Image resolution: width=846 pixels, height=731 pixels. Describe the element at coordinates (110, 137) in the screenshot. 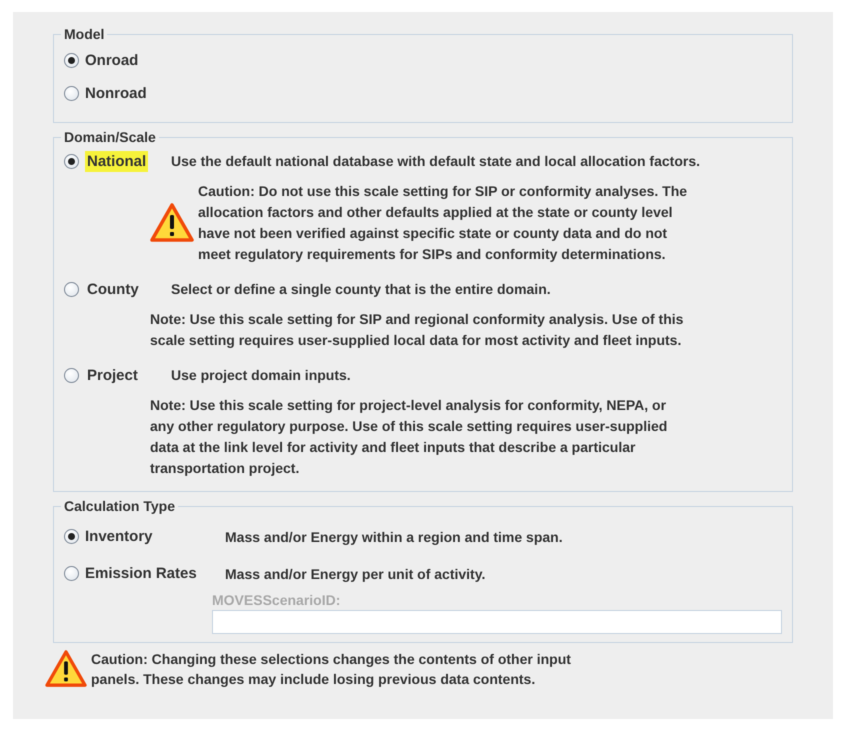

I see `group-title: Domain/Scale` at that location.